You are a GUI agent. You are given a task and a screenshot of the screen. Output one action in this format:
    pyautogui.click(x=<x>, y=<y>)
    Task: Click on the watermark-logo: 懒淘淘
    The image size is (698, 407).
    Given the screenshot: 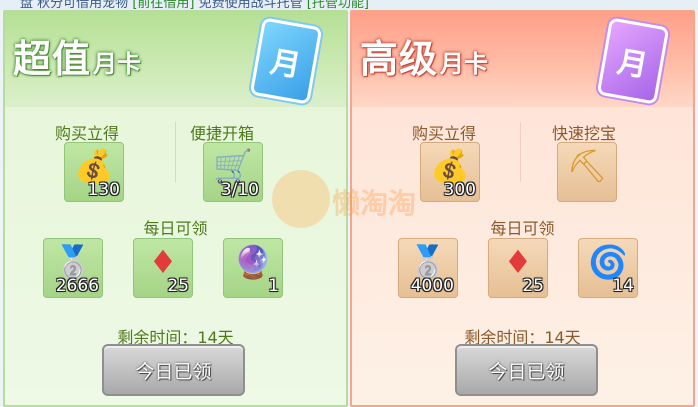 What is the action you would take?
    pyautogui.click(x=362, y=200)
    